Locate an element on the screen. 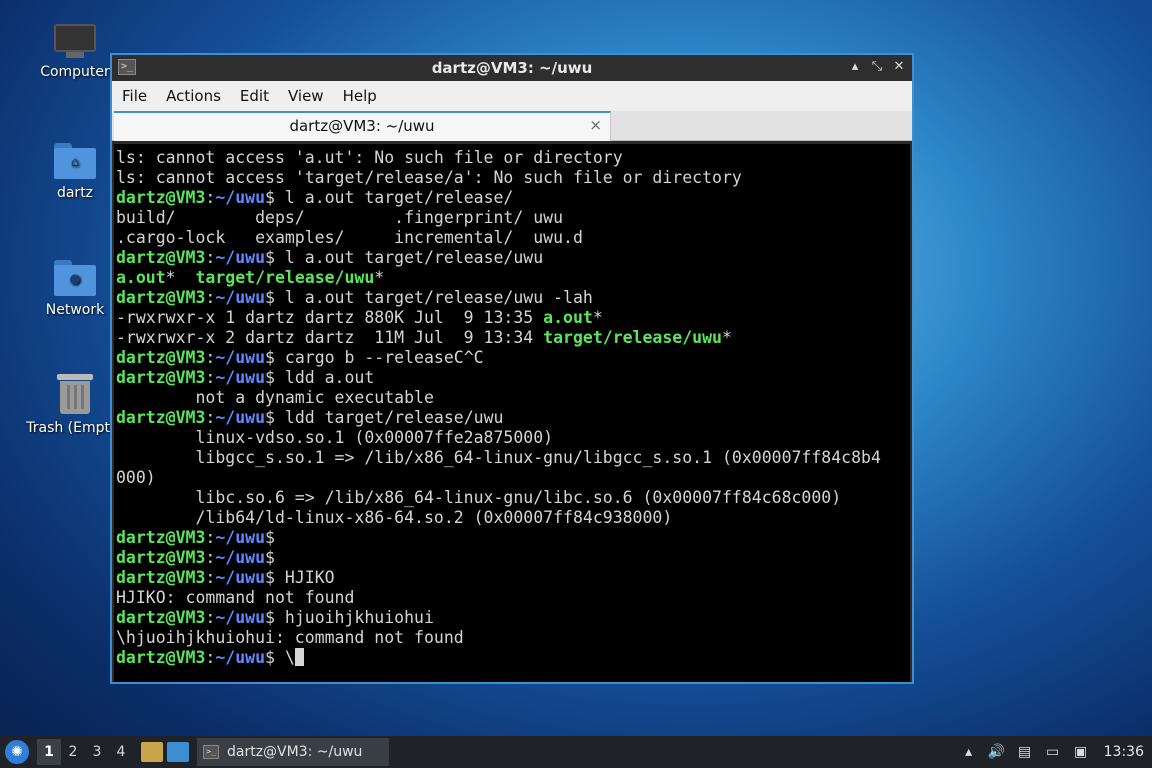  clipboard-icon: ▤ is located at coordinates (1025, 752).